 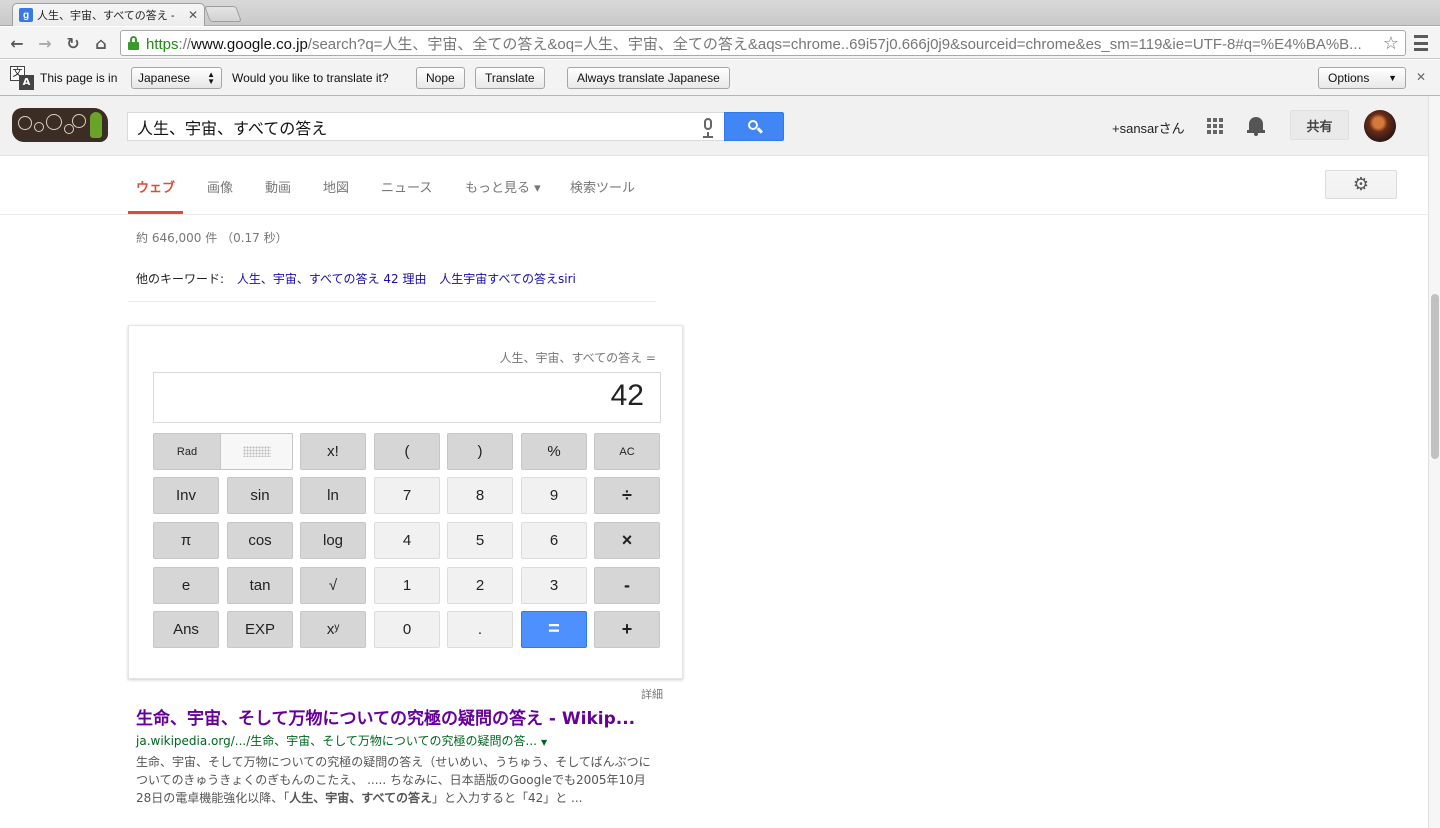 What do you see at coordinates (415, 127) in the screenshot?
I see `search-query: 人生、宇宙、すべての答え` at bounding box center [415, 127].